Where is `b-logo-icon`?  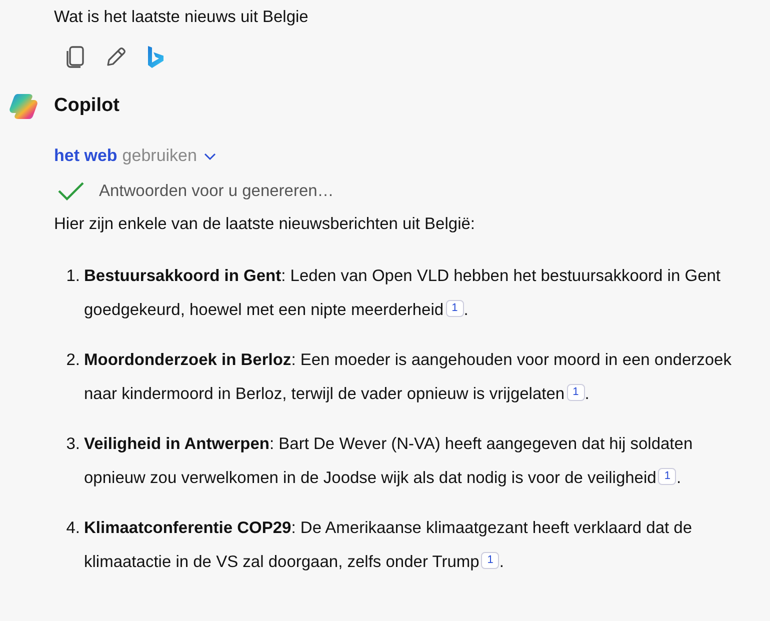
b-logo-icon is located at coordinates (155, 57).